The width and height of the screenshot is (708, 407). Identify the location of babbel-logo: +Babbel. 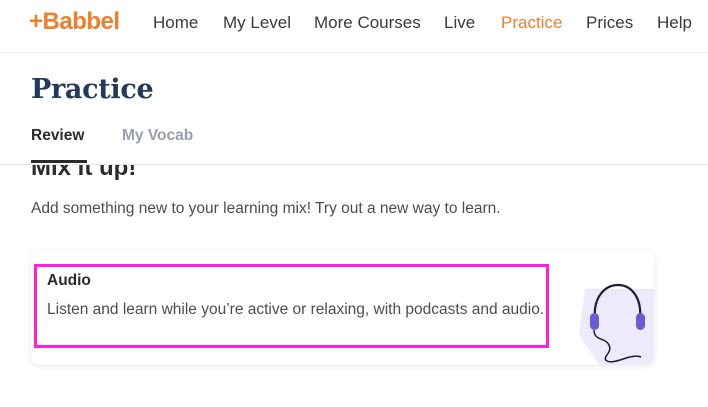
(74, 22).